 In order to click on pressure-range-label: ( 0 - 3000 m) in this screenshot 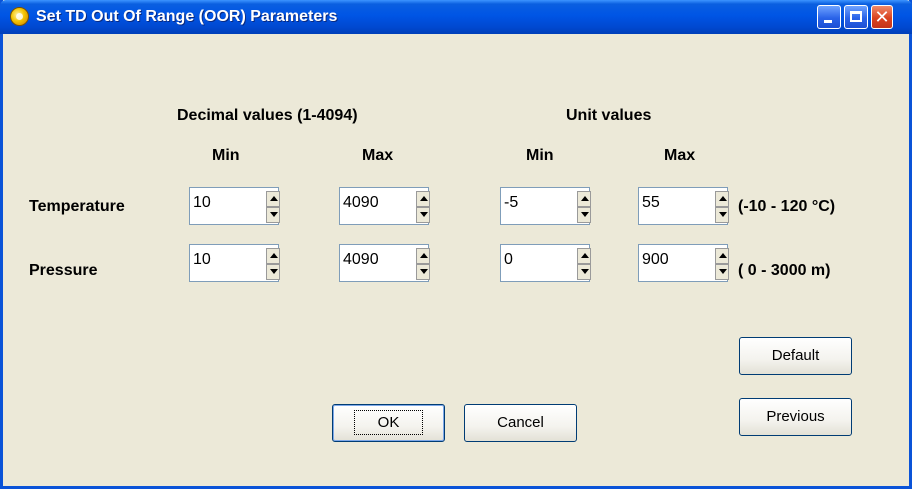, I will do `click(784, 270)`.